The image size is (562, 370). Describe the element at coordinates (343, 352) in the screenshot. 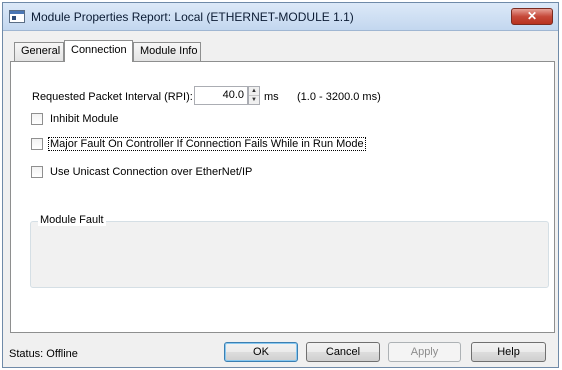

I see `cancel-button: Cancel` at that location.